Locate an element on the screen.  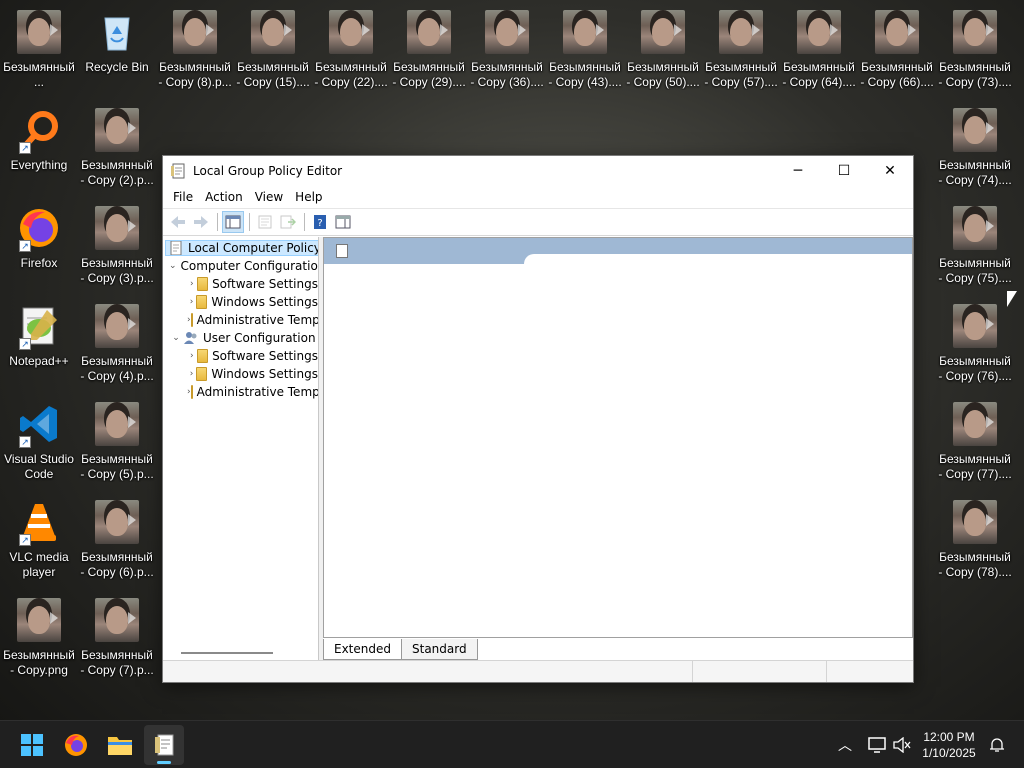
tree-item-user-configuration: ⌄ User Configuration is located at coordinates (240, 338).